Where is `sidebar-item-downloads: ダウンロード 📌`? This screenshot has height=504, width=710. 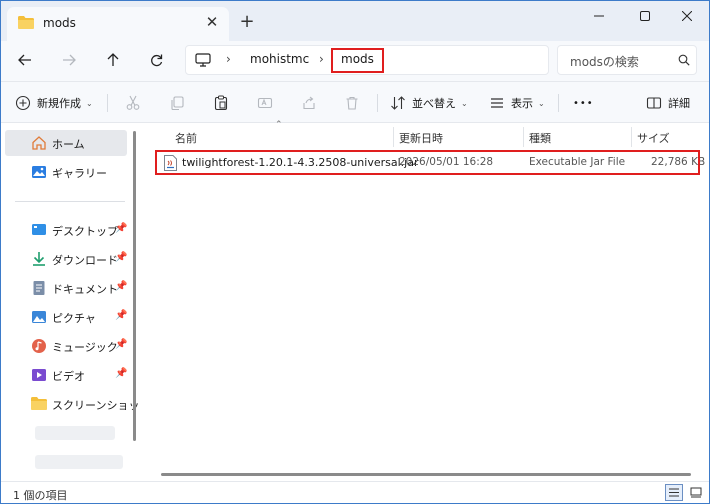
sidebar-item-downloads: ダウンロード 📌 is located at coordinates (66, 259).